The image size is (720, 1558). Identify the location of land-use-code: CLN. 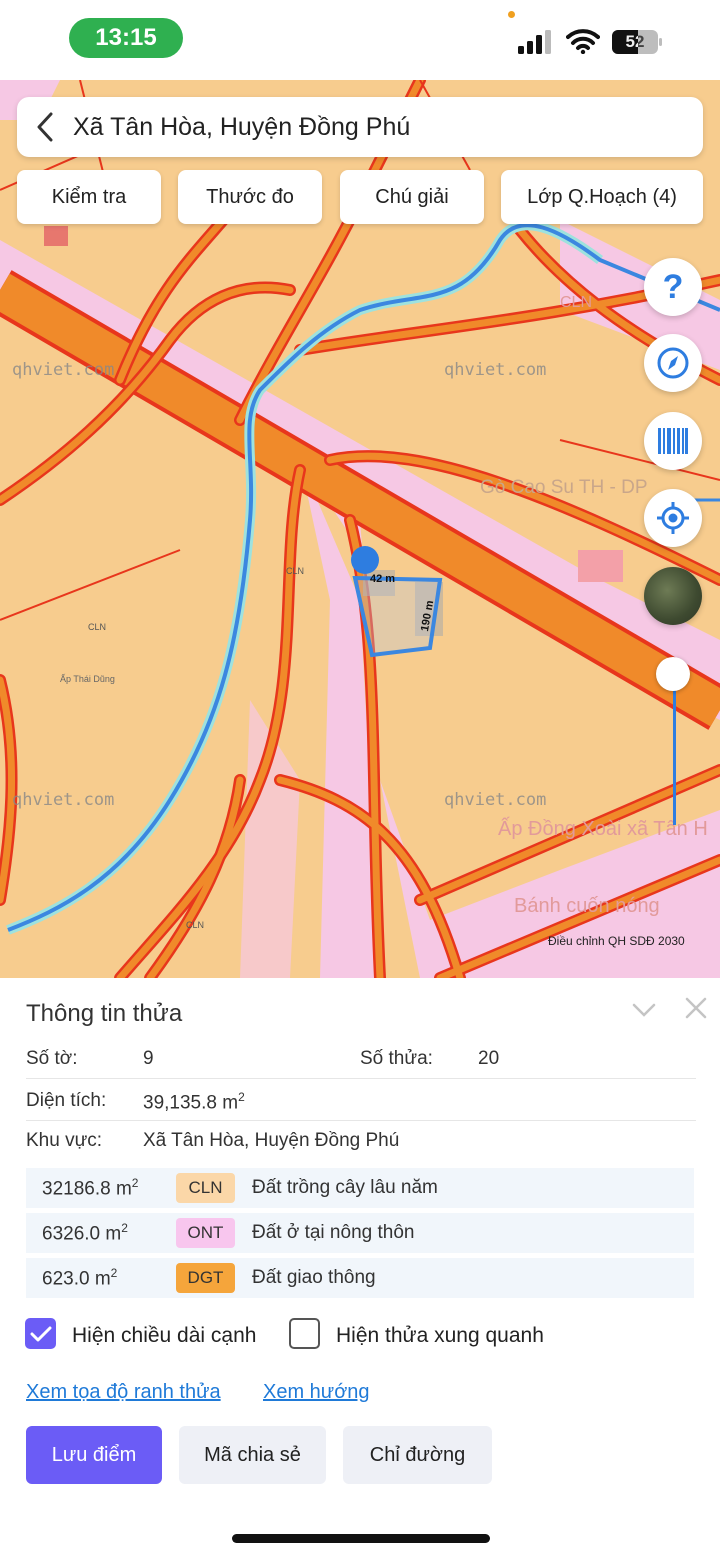
(205, 1188).